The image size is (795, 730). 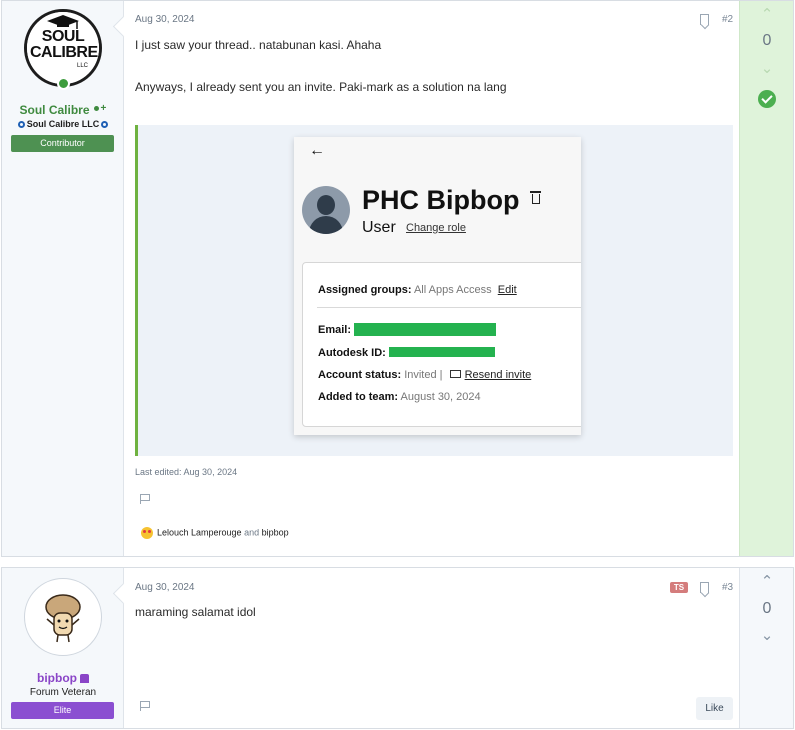 I want to click on email-row: Email:, so click(x=335, y=330).